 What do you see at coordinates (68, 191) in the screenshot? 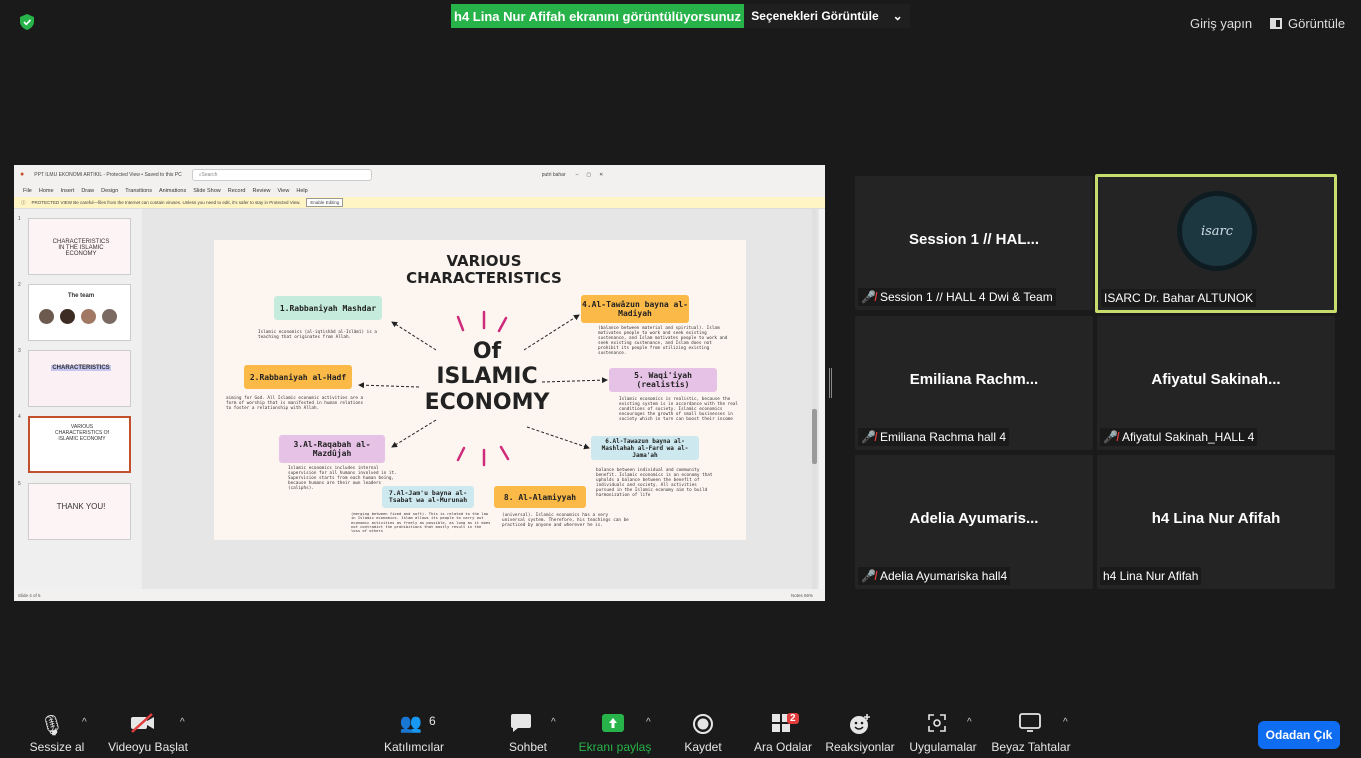
I see `menu-insert: Insert` at bounding box center [68, 191].